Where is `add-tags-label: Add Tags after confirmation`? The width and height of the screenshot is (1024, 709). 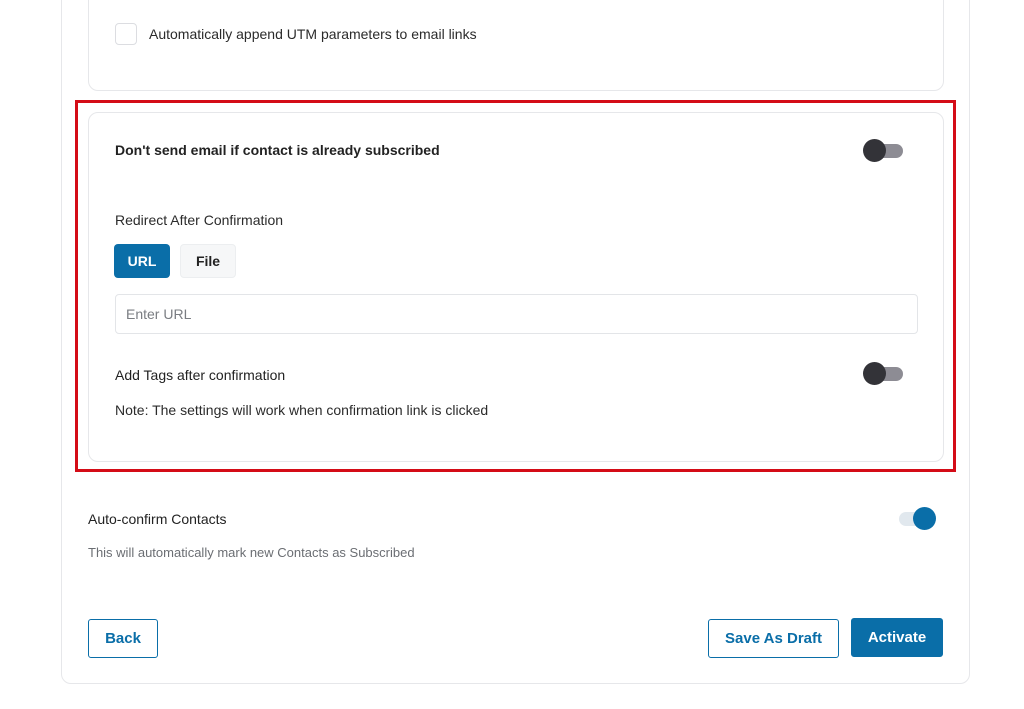
add-tags-label: Add Tags after confirmation is located at coordinates (200, 375).